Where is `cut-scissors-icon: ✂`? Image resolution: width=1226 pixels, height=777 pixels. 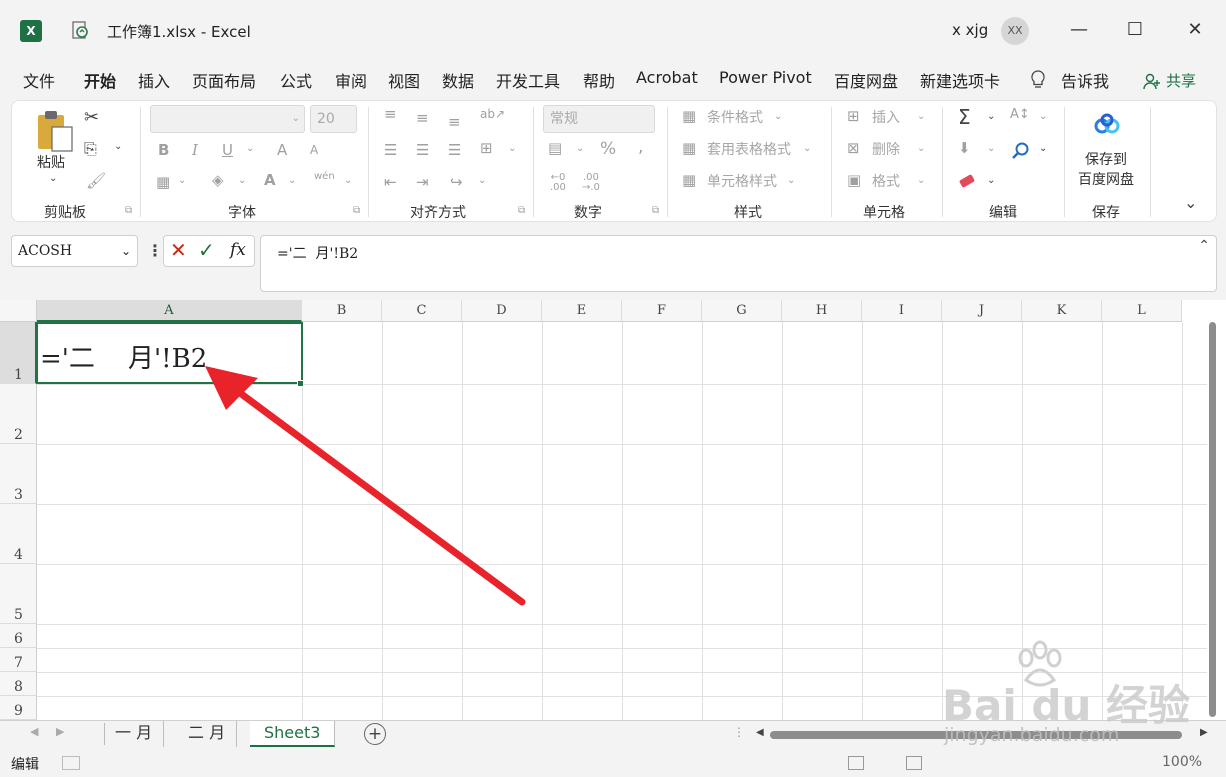 cut-scissors-icon: ✂ is located at coordinates (91, 117).